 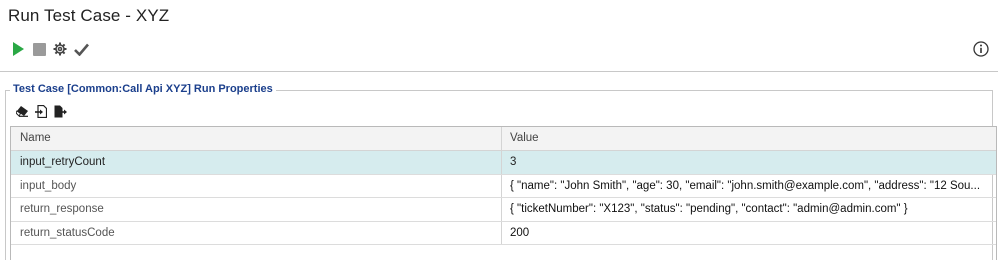 What do you see at coordinates (60, 49) in the screenshot?
I see `gear-icon` at bounding box center [60, 49].